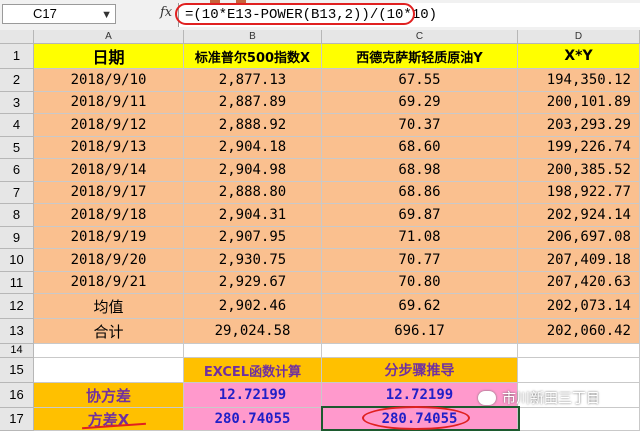 Image resolution: width=640 pixels, height=431 pixels. What do you see at coordinates (253, 395) in the screenshot?
I see `covariance-excel-value: 12.72199` at bounding box center [253, 395].